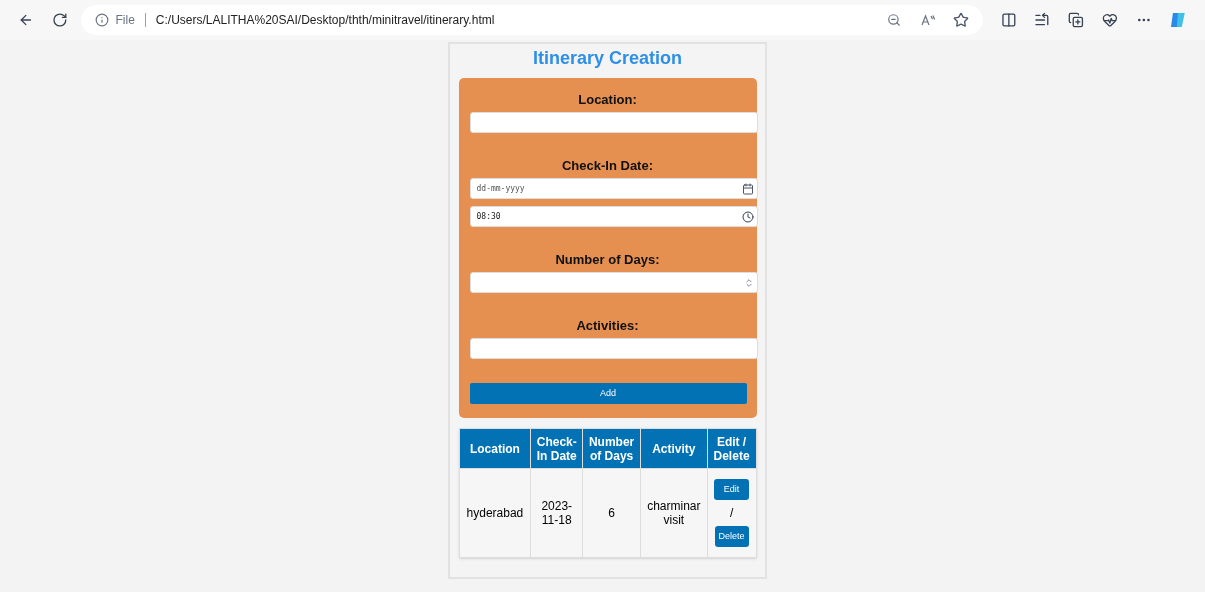 The height and width of the screenshot is (592, 1205). What do you see at coordinates (613, 188) in the screenshot?
I see `input-field: dd-mm-yyyy` at bounding box center [613, 188].